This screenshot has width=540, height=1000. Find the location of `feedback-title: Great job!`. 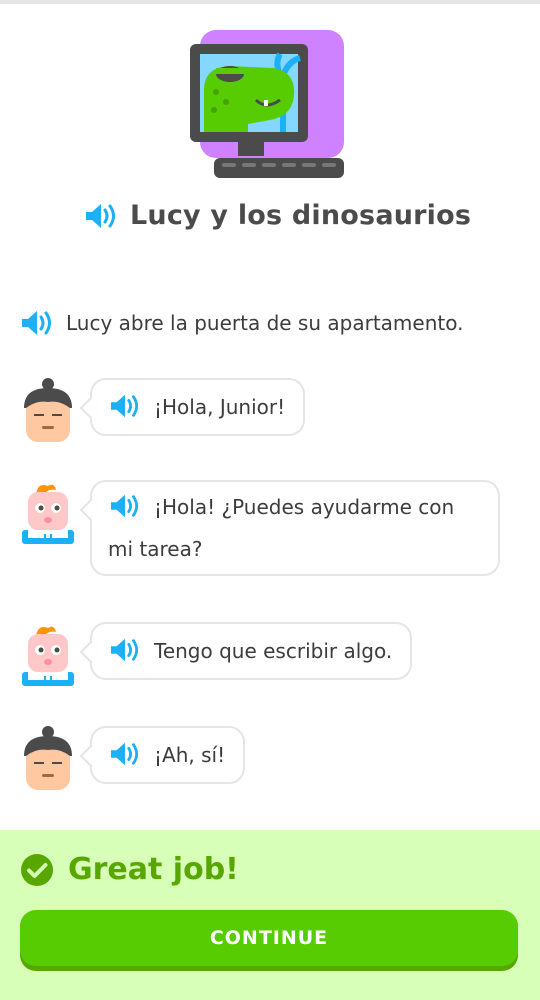

feedback-title: Great job! is located at coordinates (153, 869).